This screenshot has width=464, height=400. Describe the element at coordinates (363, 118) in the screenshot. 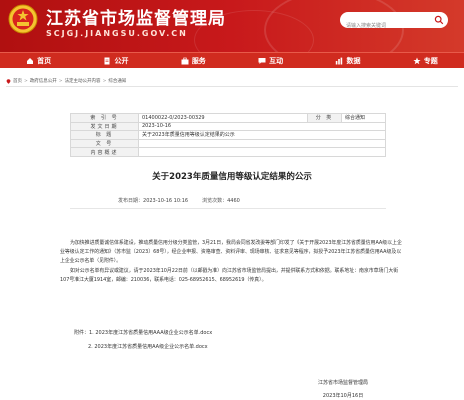

I see `category-value: 综合通知` at that location.